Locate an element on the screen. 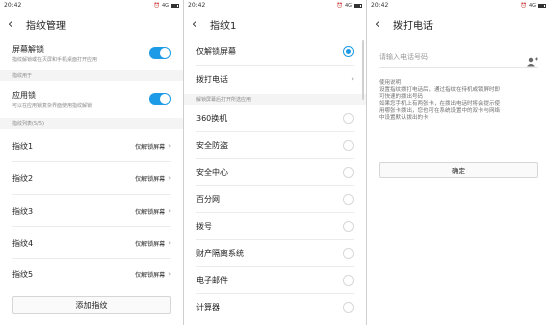 This screenshot has width=550, height=325. app-lock-desc: 可以在应用锁复杂界面使用指纹解锁 is located at coordinates (52, 105).